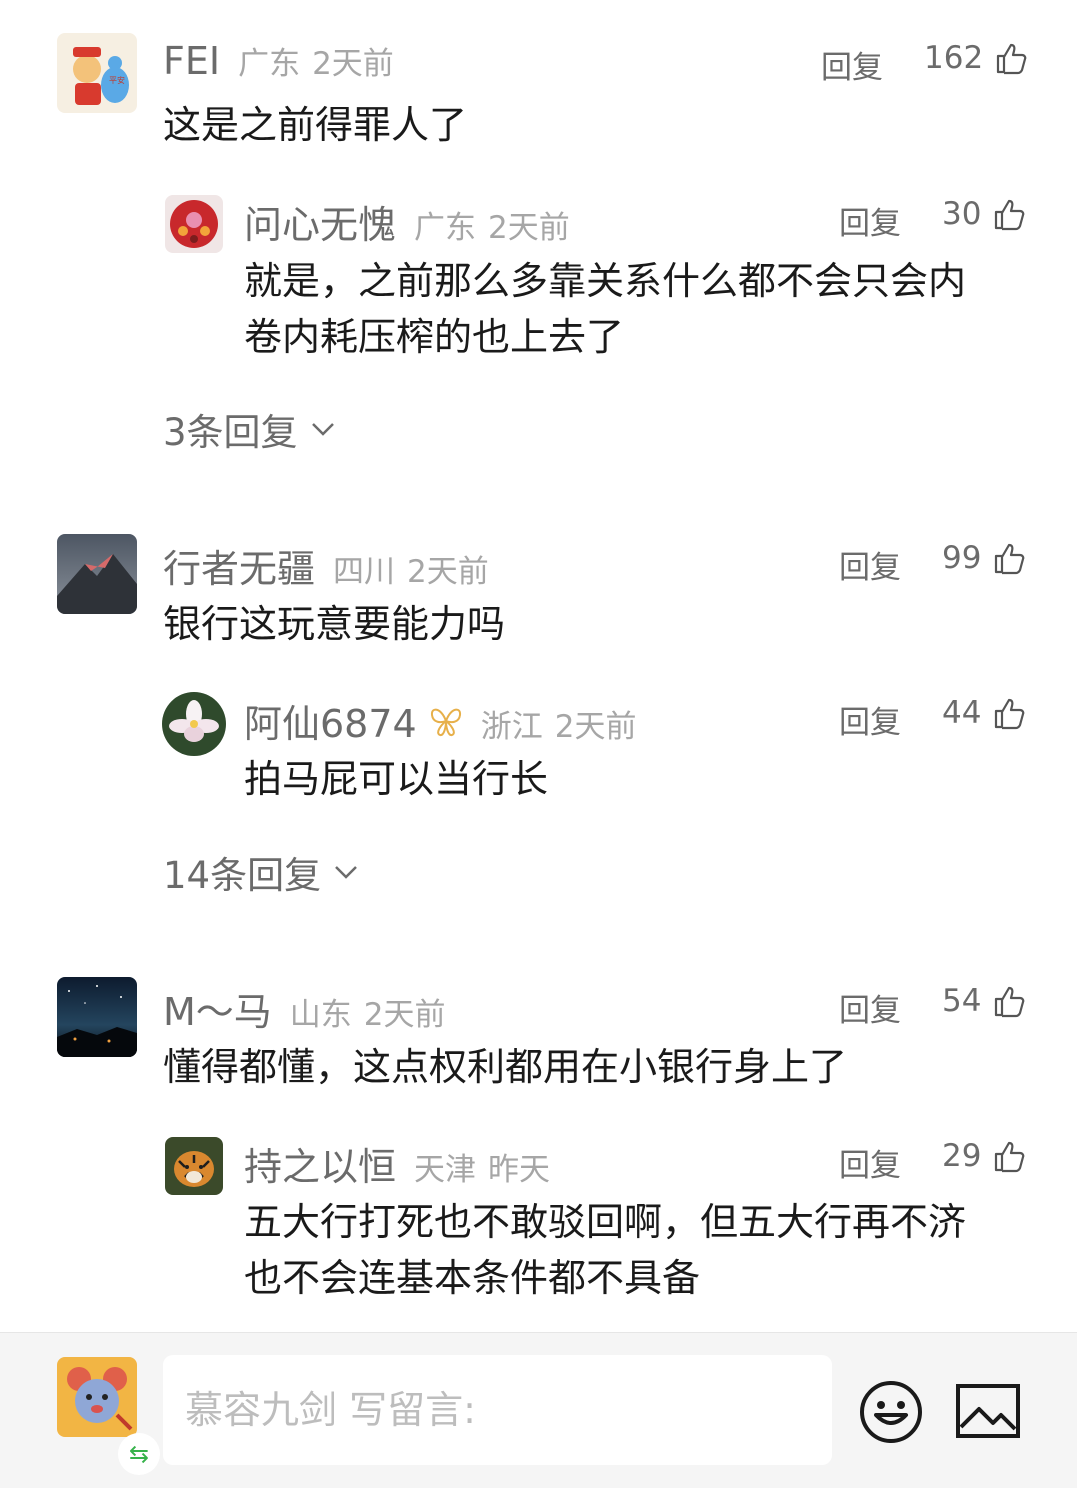 The image size is (1077, 1488). What do you see at coordinates (239, 565) in the screenshot?
I see `username: 行者无疆` at bounding box center [239, 565].